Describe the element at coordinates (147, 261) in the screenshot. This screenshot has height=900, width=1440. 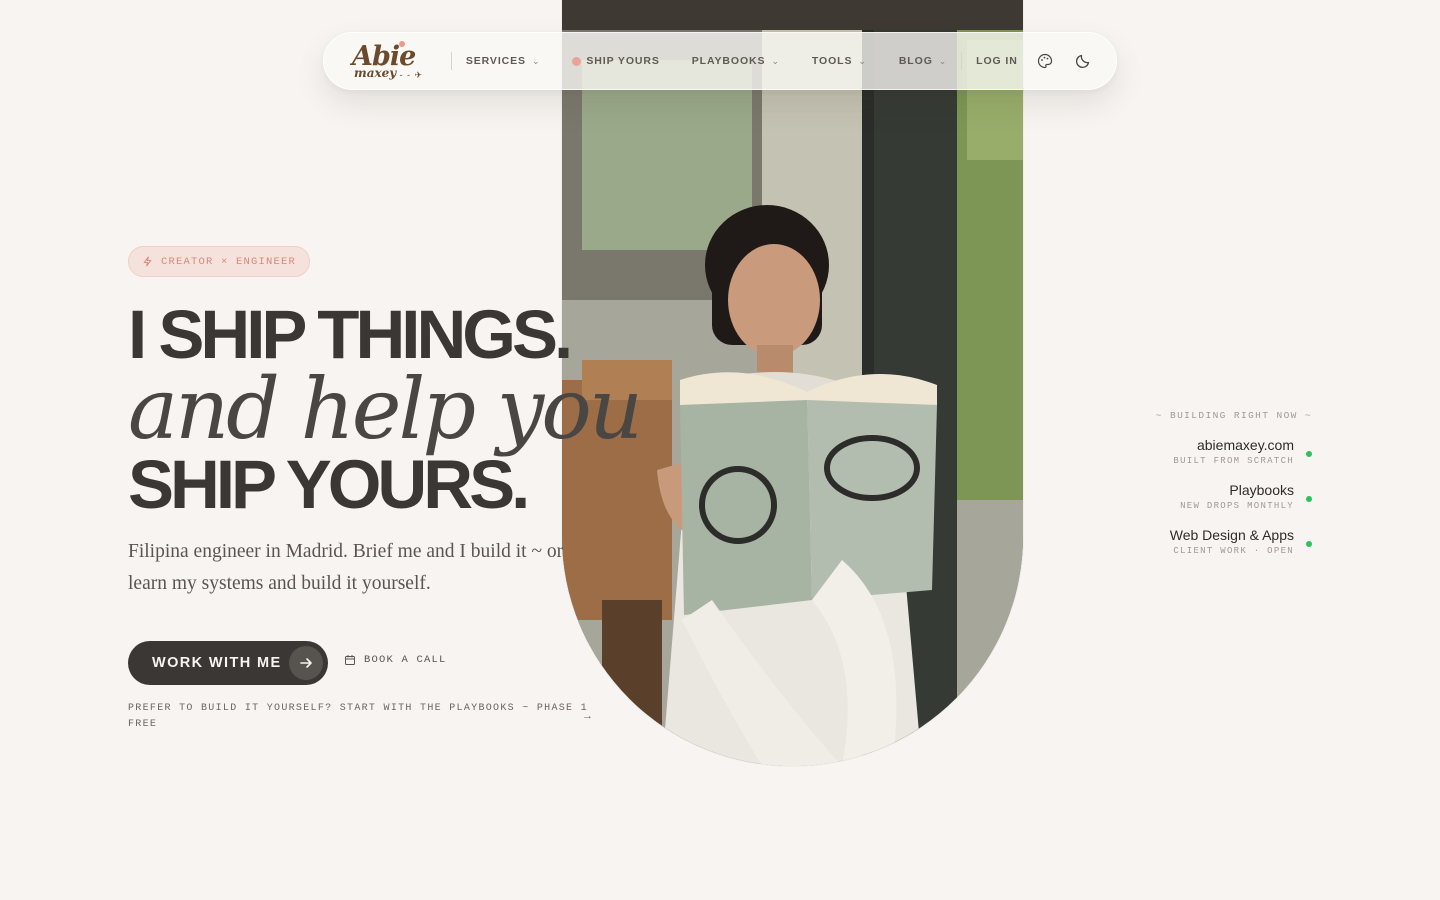
I see `lightning-icon` at that location.